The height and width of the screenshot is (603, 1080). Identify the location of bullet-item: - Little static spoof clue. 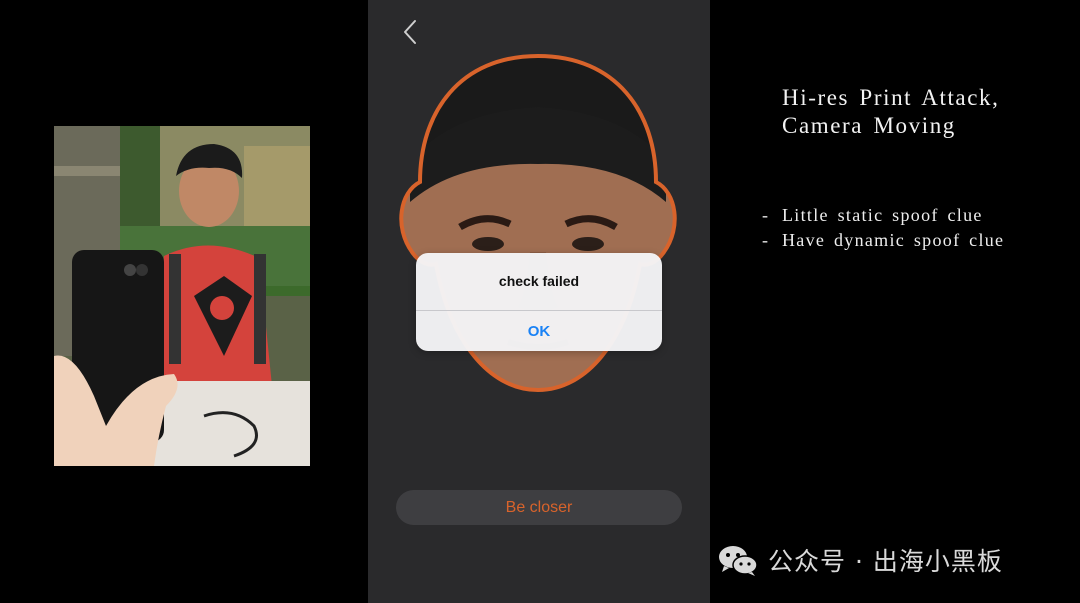
(912, 215).